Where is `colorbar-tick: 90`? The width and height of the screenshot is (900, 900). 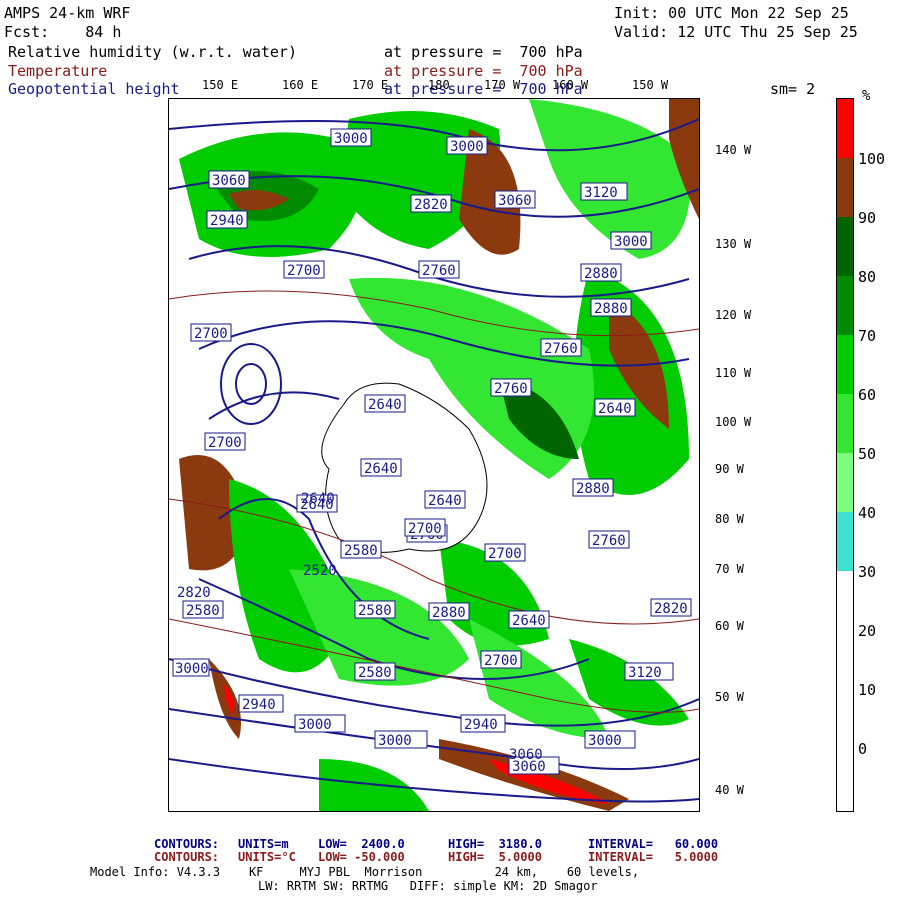 colorbar-tick: 90 is located at coordinates (867, 218).